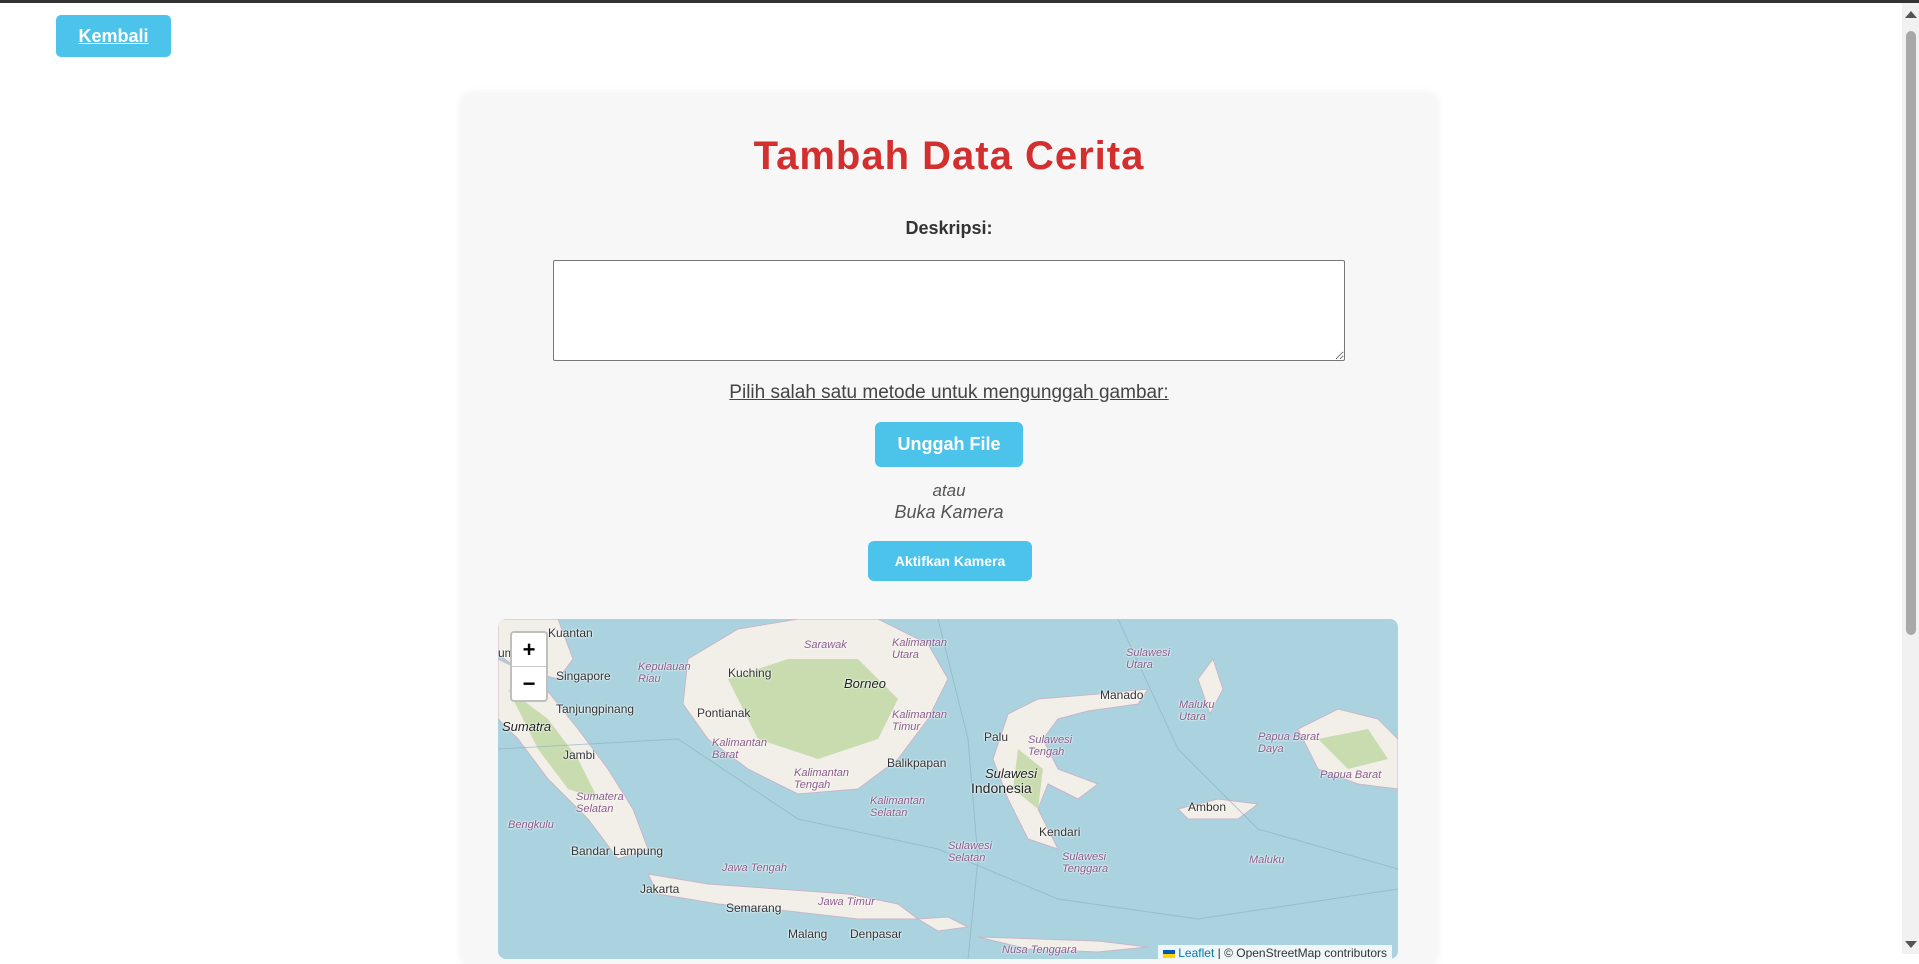  I want to click on description-textarea, so click(949, 310).